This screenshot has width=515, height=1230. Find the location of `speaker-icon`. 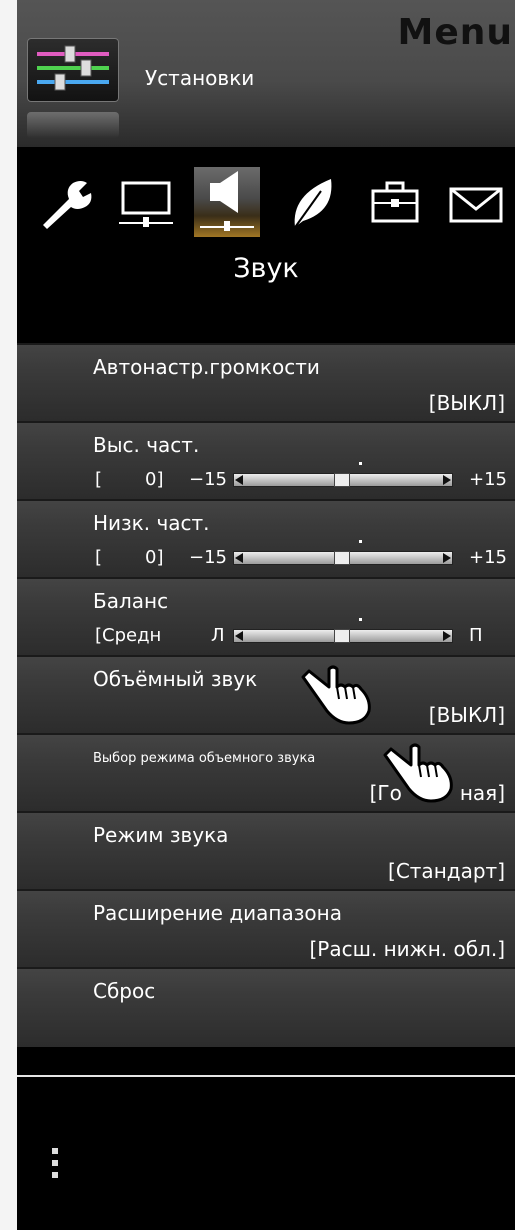

speaker-icon is located at coordinates (227, 202).